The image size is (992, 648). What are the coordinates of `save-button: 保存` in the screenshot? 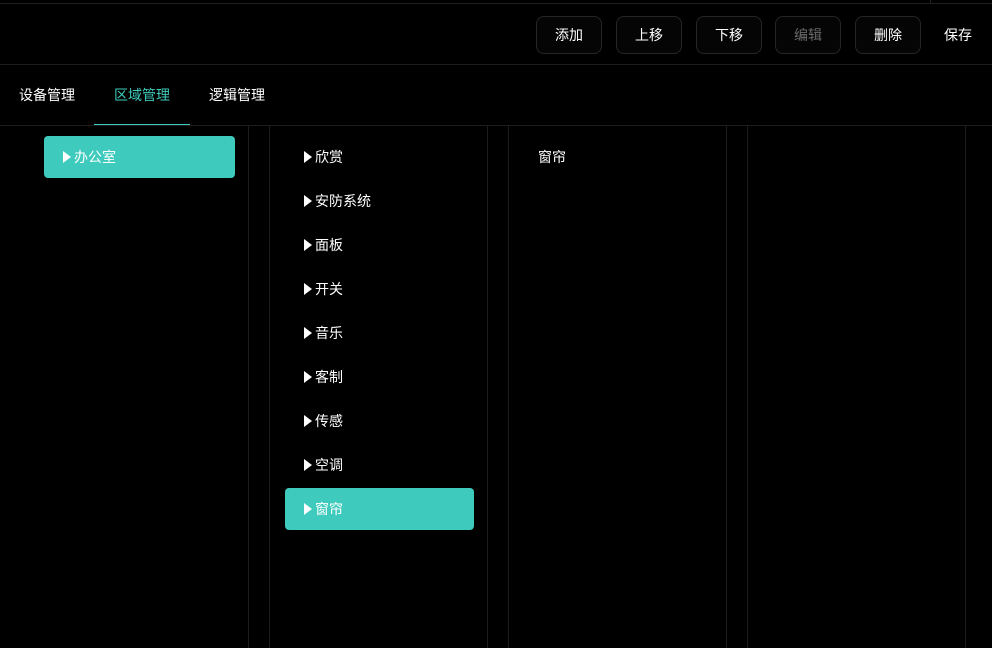 It's located at (958, 35).